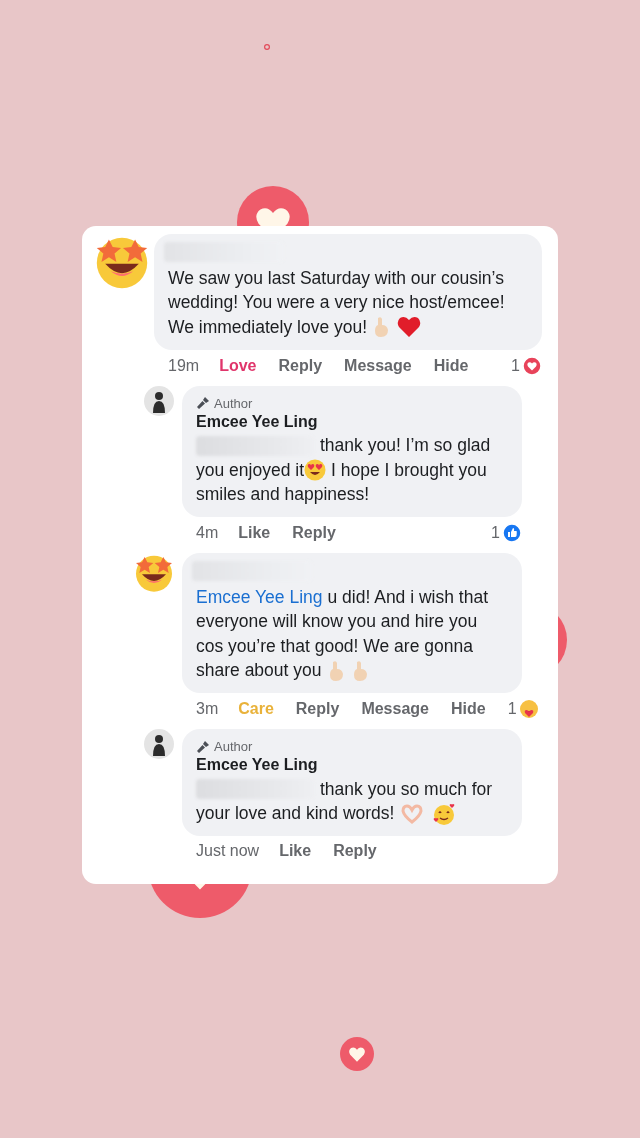 This screenshot has width=640, height=1138. I want to click on mention-link: Emcee Yee Ling, so click(259, 597).